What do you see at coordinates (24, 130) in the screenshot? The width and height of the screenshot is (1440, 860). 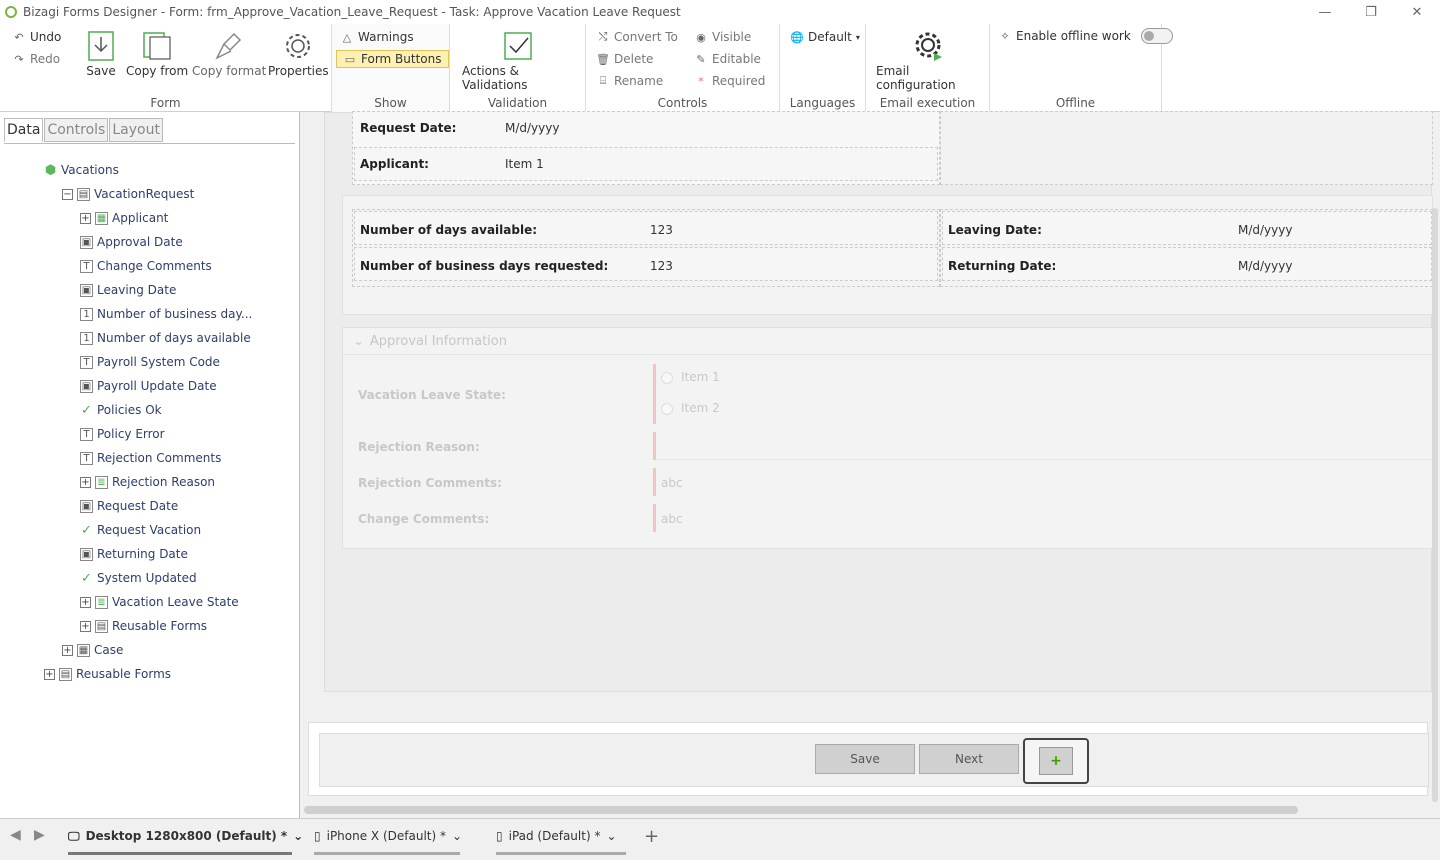 I see `tab-data: Data` at bounding box center [24, 130].